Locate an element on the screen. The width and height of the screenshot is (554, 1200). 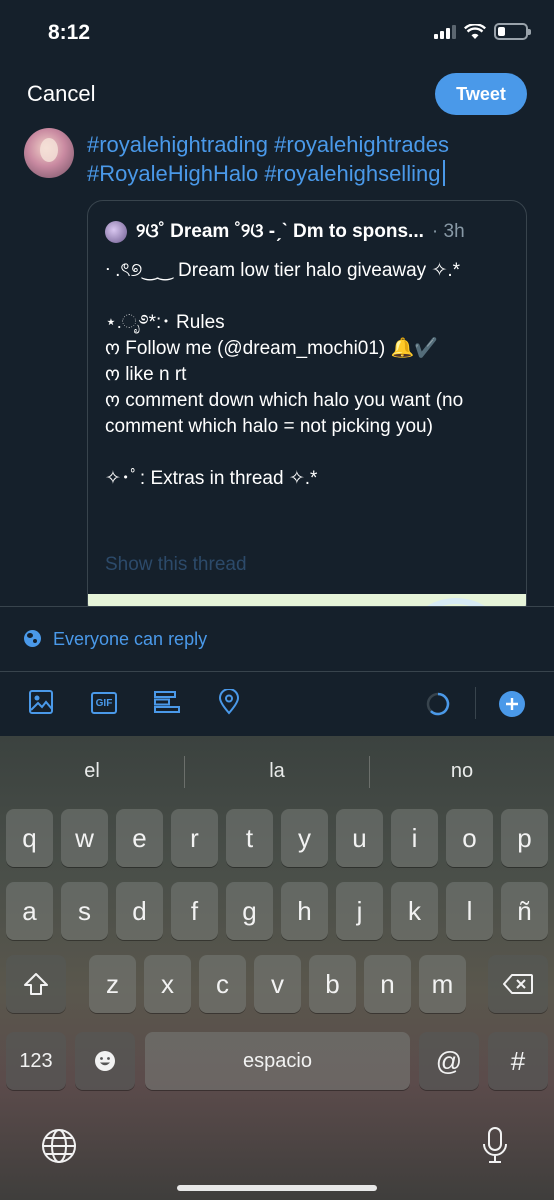
text-caret is located at coordinates (444, 173).